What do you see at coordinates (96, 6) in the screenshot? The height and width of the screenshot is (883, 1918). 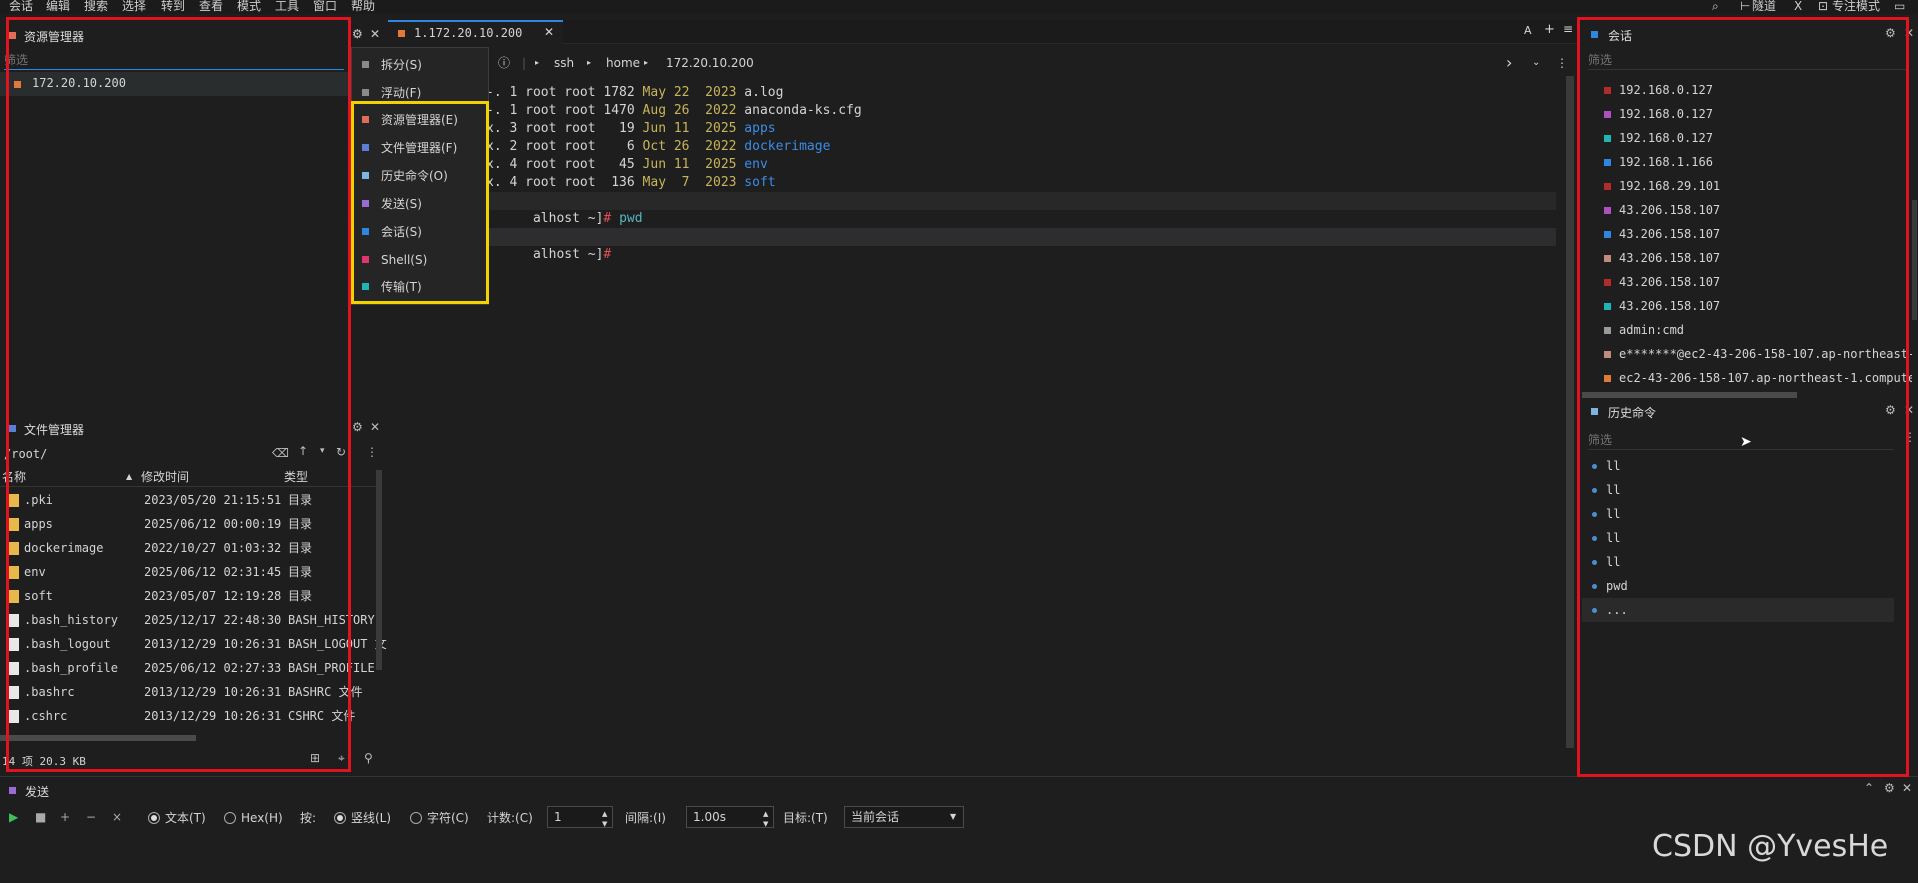 I see `menu-search: 搜索` at bounding box center [96, 6].